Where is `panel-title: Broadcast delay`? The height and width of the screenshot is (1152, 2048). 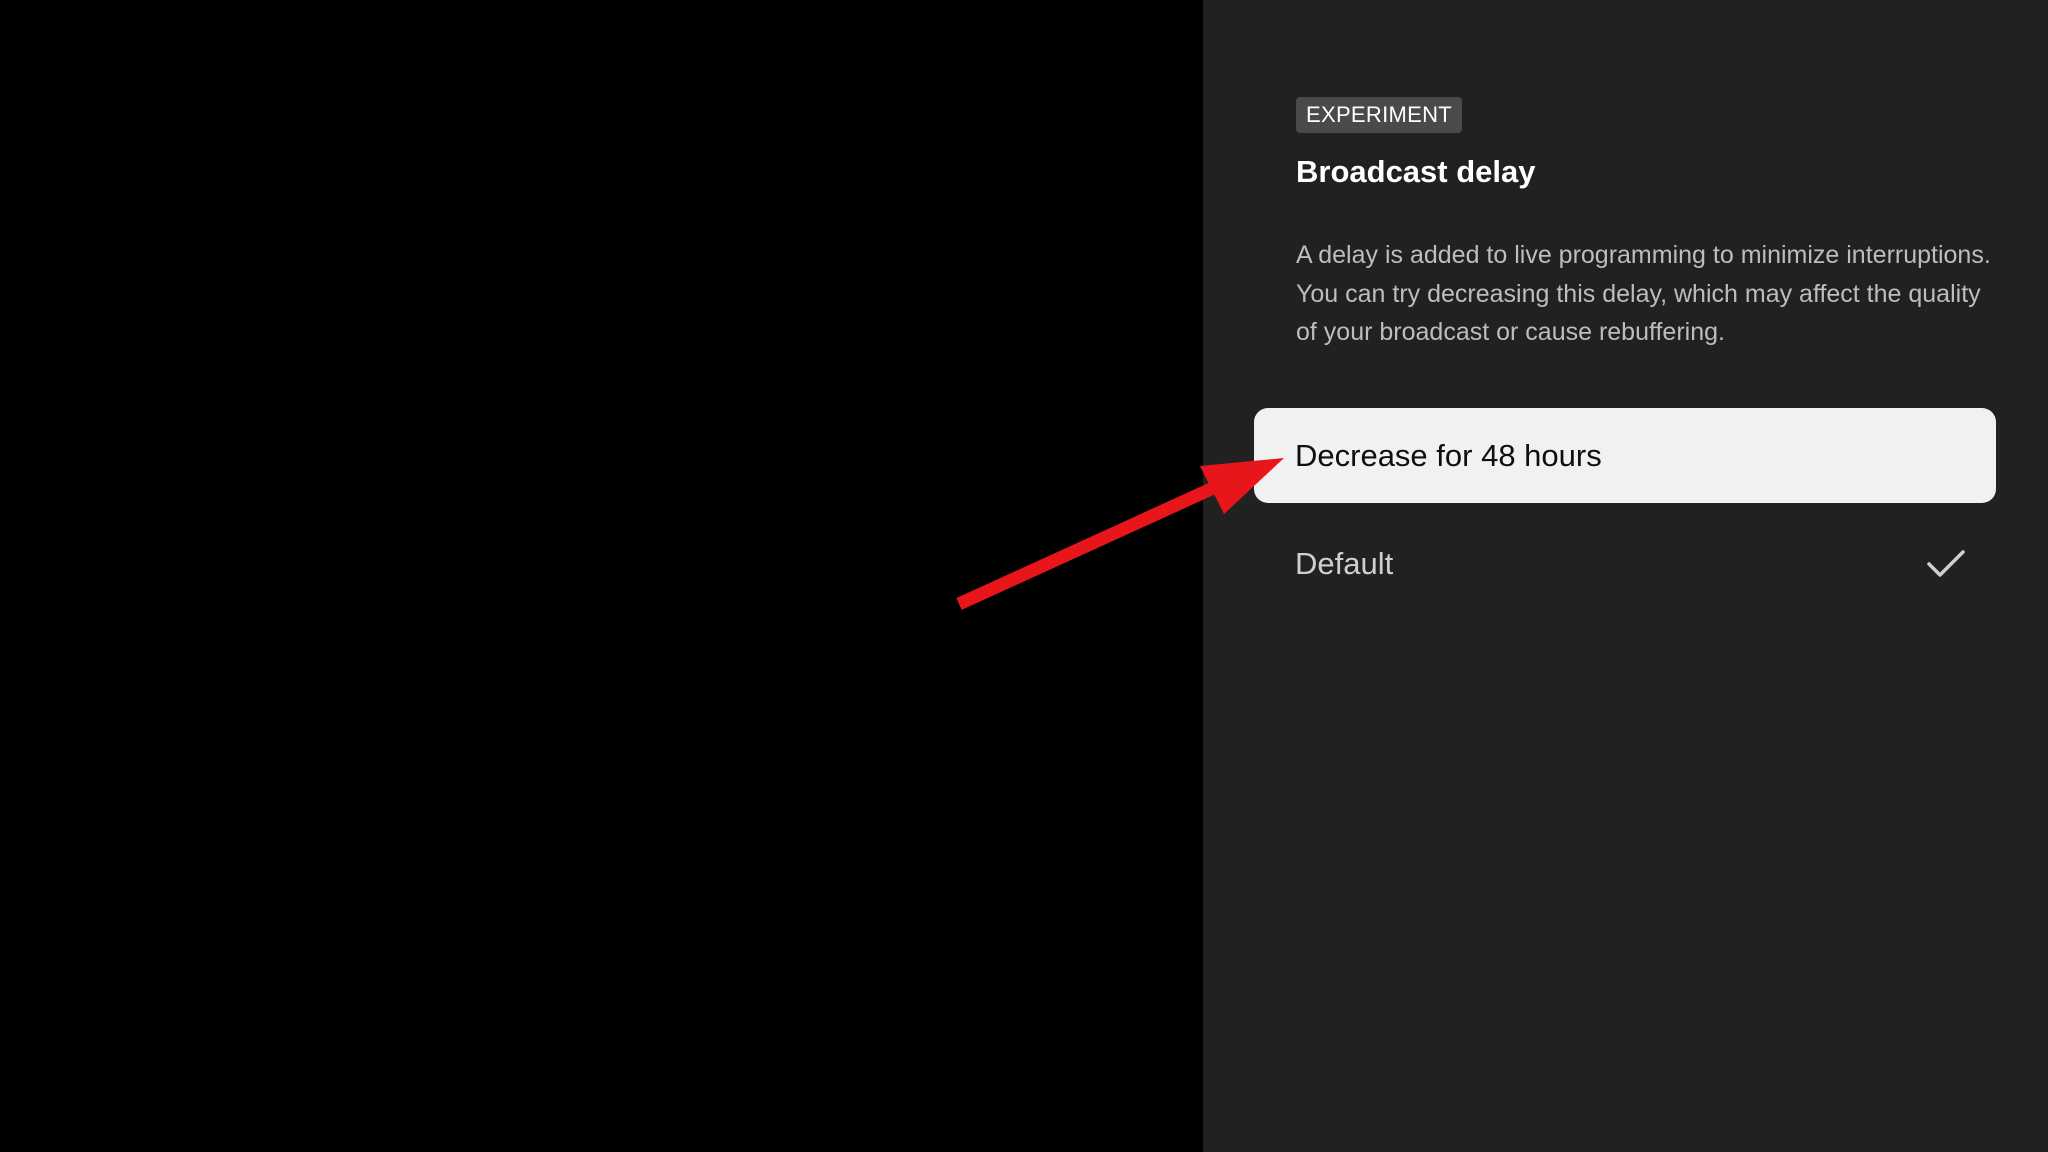
panel-title: Broadcast delay is located at coordinates (1416, 171).